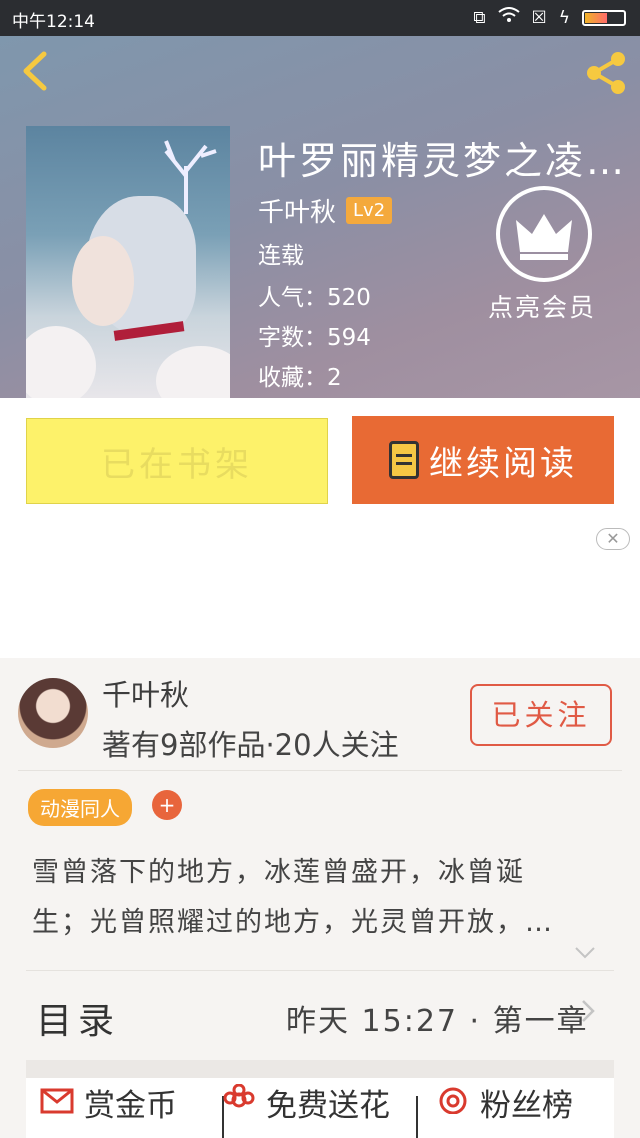  Describe the element at coordinates (453, 1103) in the screenshot. I see `target-icon` at that location.